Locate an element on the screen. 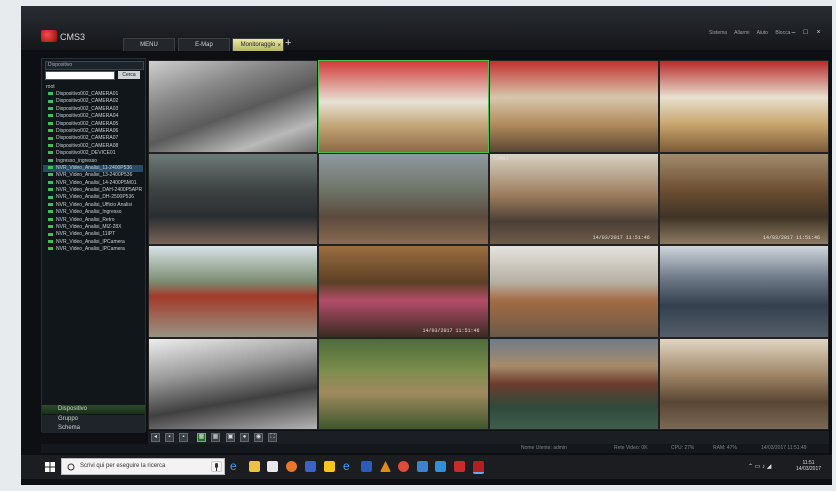 This screenshot has height=491, width=836. minimize-icon: – is located at coordinates (793, 33).